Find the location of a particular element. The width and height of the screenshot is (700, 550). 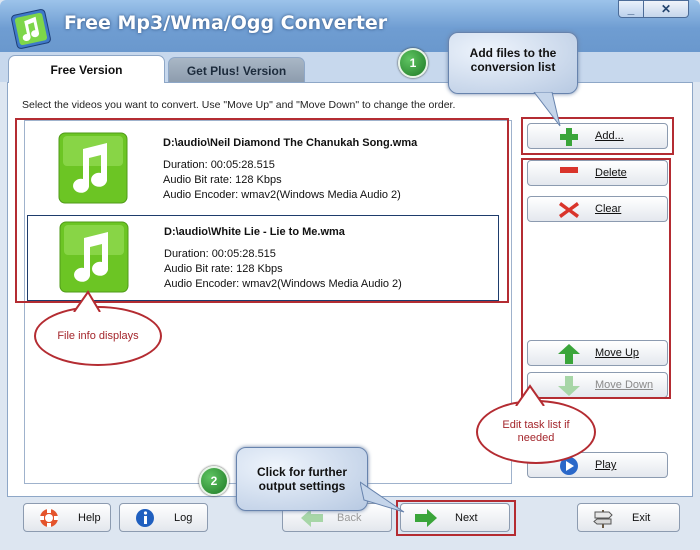

window-title: Free Mp3/Wma/Ogg Converter is located at coordinates (226, 23).